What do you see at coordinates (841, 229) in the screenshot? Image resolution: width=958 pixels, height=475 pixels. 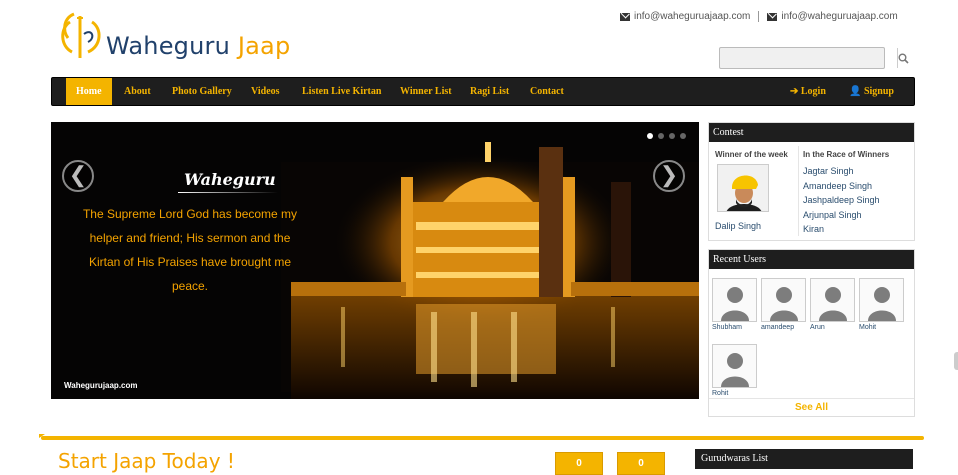 I see `race-item: Kiran` at bounding box center [841, 229].